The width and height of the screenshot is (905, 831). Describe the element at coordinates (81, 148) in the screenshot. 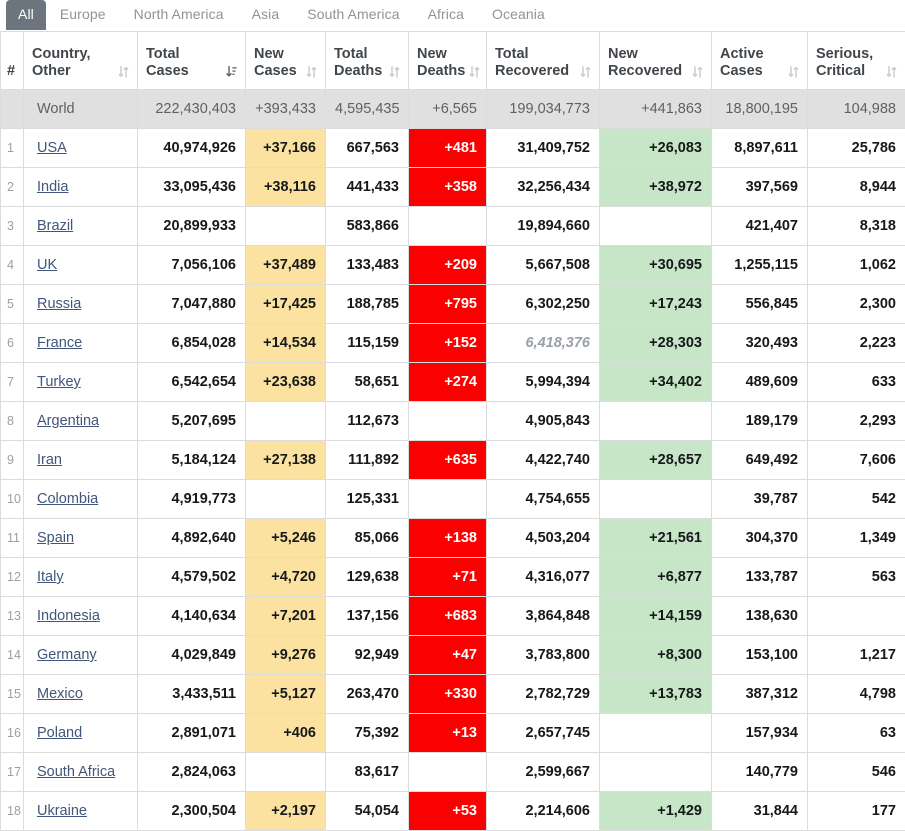

I see `country-cell: USA` at that location.